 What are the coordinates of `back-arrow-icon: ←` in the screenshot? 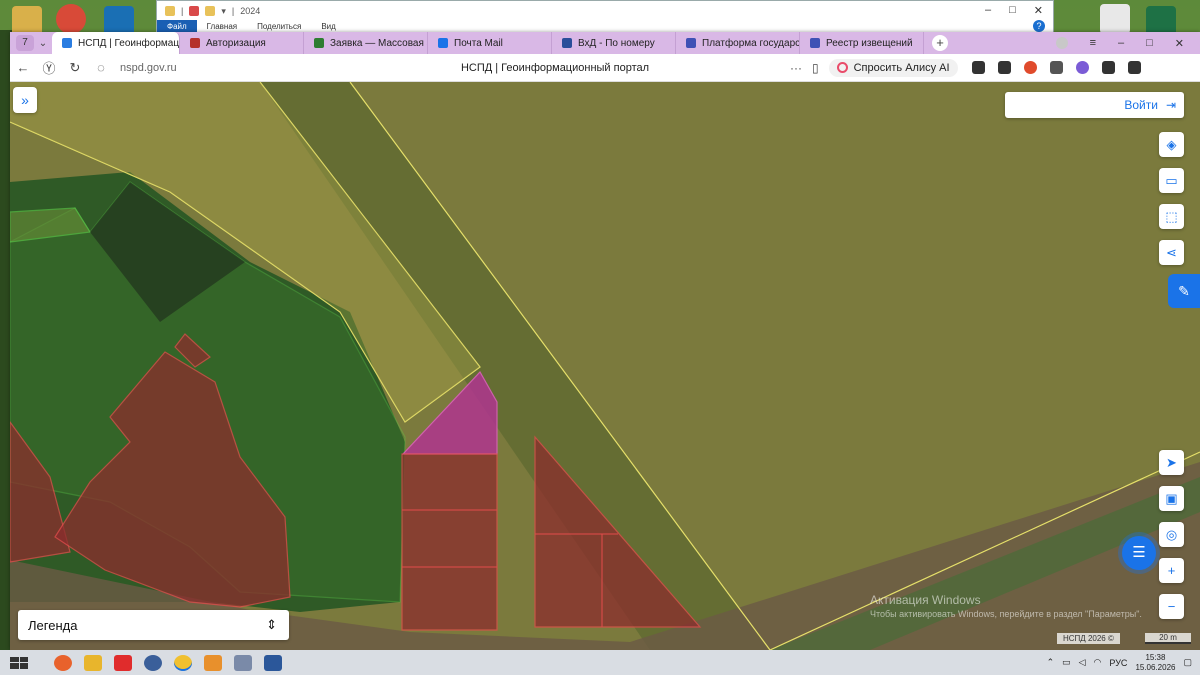 It's located at (23, 67).